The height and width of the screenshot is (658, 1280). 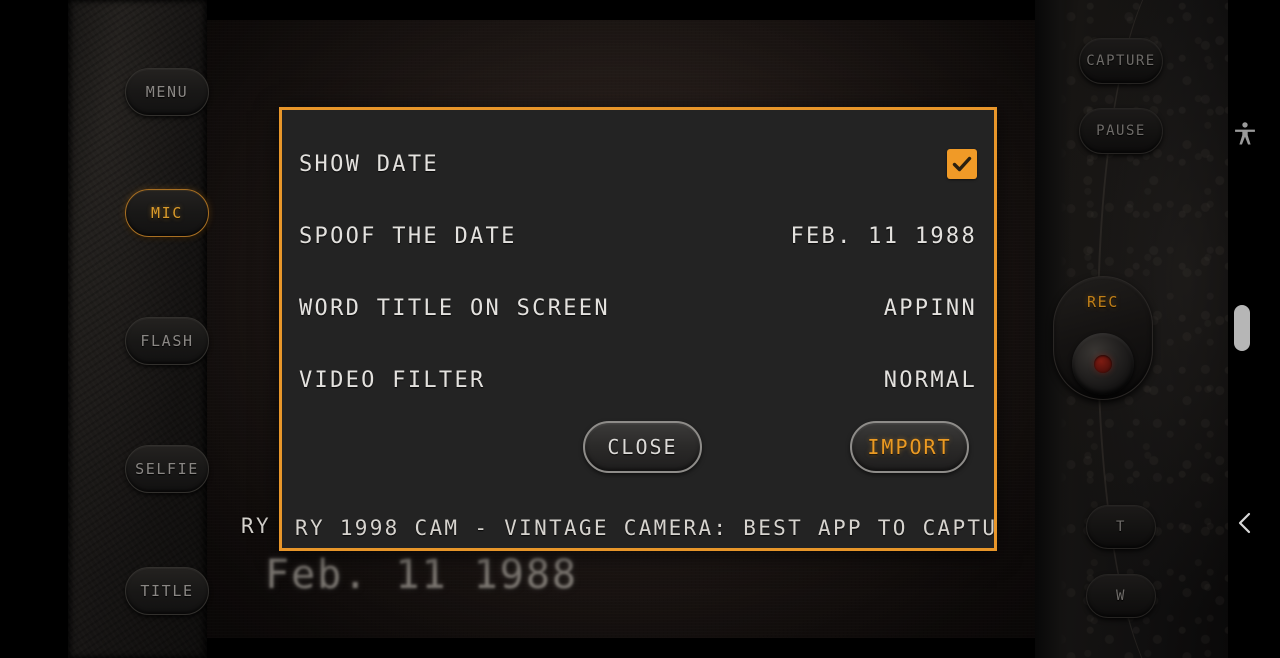 What do you see at coordinates (167, 591) in the screenshot?
I see `title-button: TITLE` at bounding box center [167, 591].